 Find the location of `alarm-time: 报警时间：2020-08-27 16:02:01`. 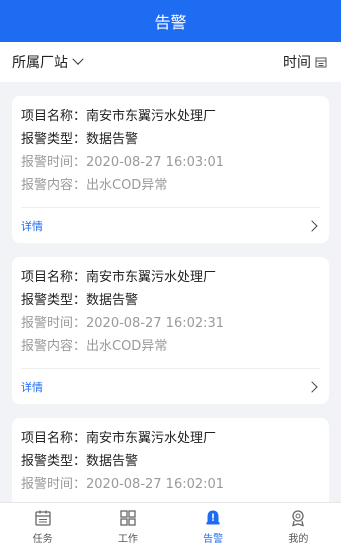

alarm-time: 报警时间：2020-08-27 16:02:01 is located at coordinates (123, 484).